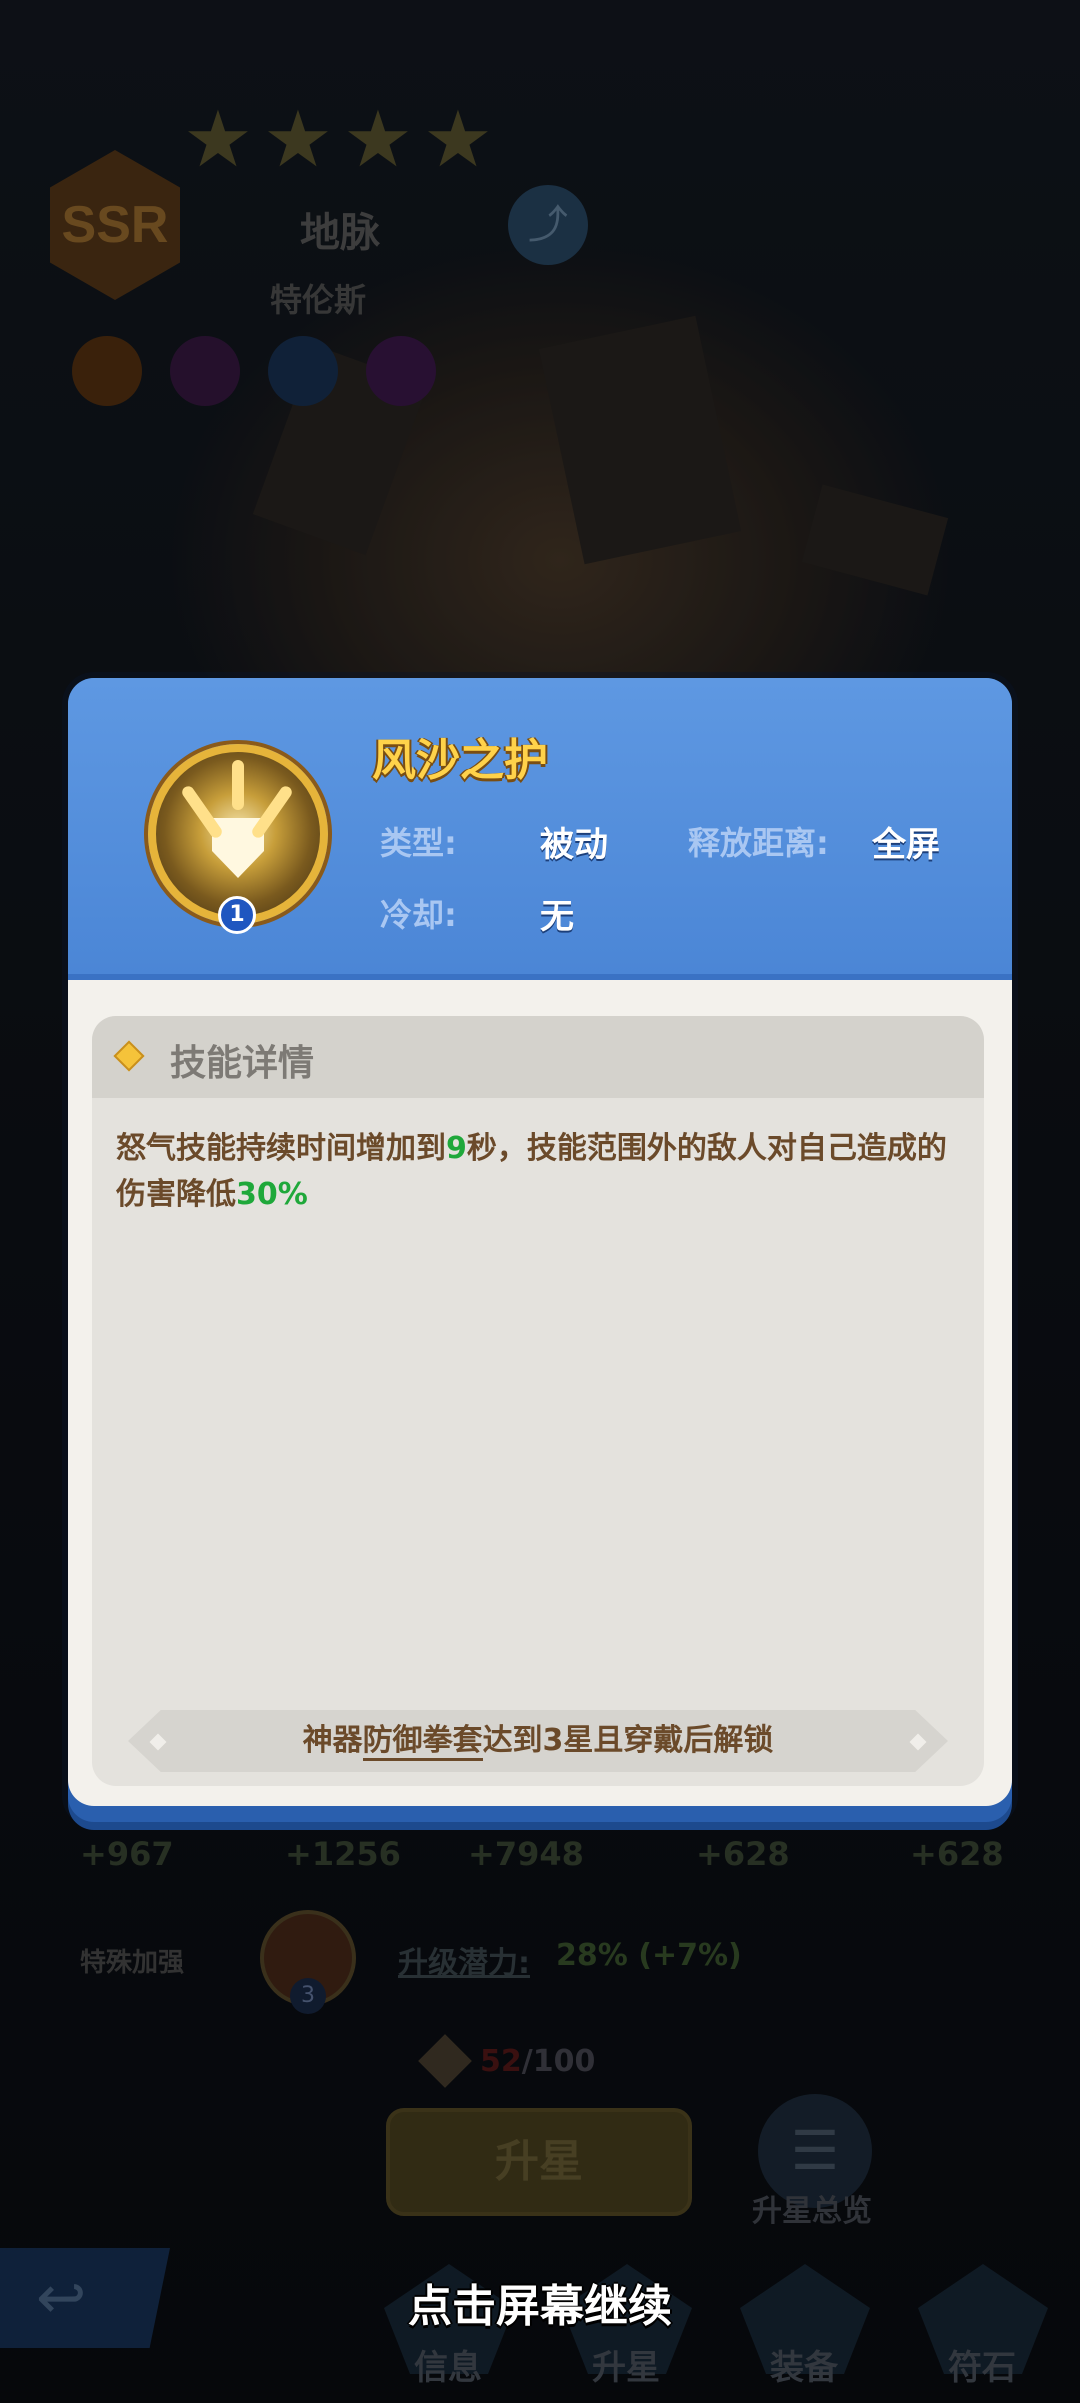 The height and width of the screenshot is (2403, 1080). What do you see at coordinates (237, 915) in the screenshot?
I see `skill-level-badge: 1` at bounding box center [237, 915].